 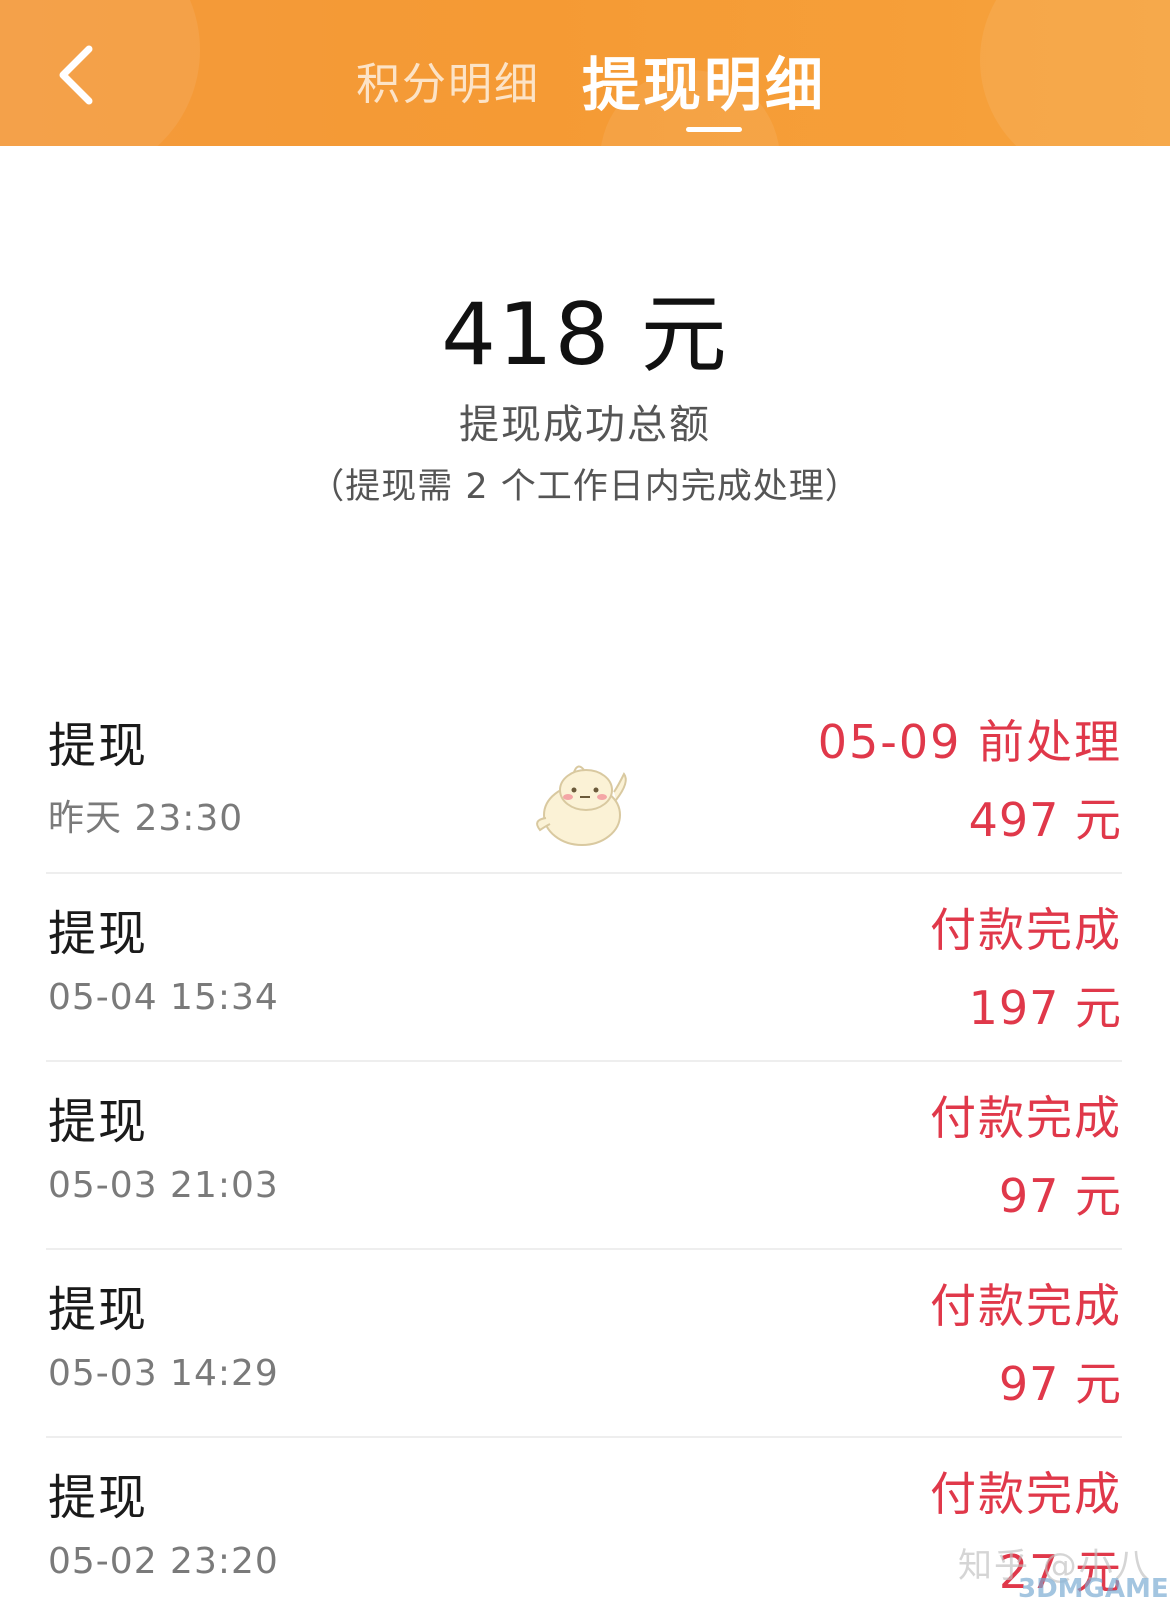 I want to click on watermark: 知乎 @小八 3DMGAME, so click(x=1064, y=1575).